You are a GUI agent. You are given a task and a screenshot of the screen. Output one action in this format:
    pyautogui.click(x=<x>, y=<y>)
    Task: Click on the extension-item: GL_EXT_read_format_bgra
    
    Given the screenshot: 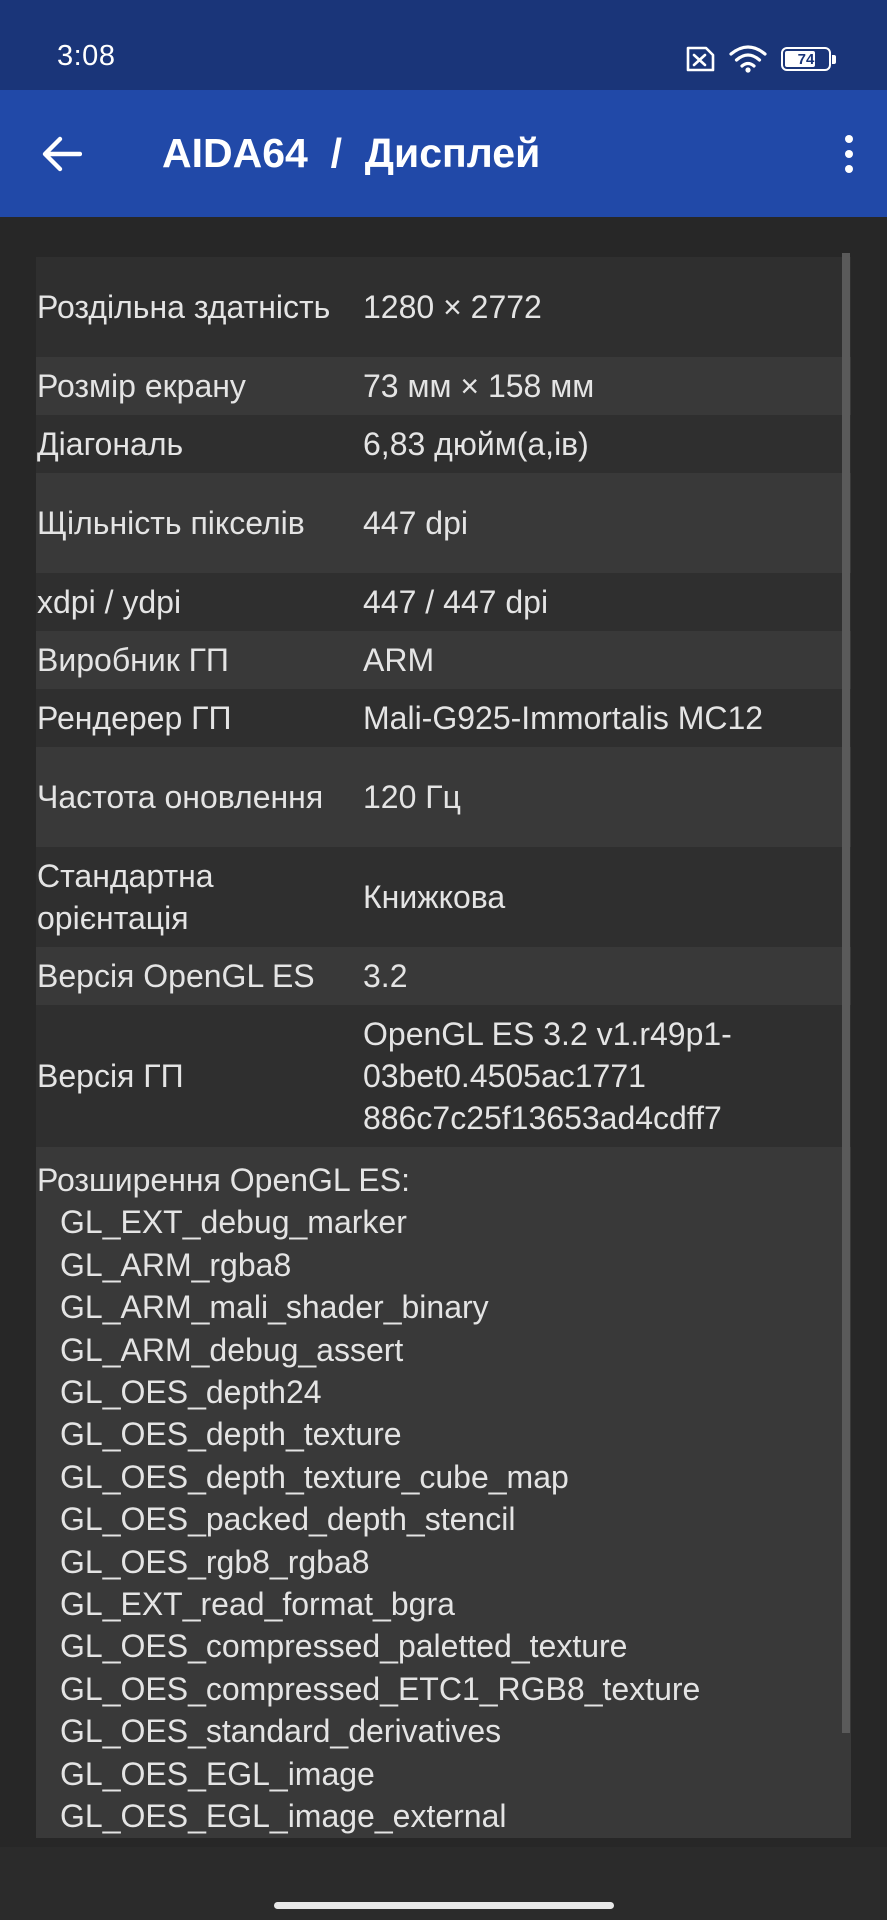 What is the action you would take?
    pyautogui.click(x=257, y=1604)
    